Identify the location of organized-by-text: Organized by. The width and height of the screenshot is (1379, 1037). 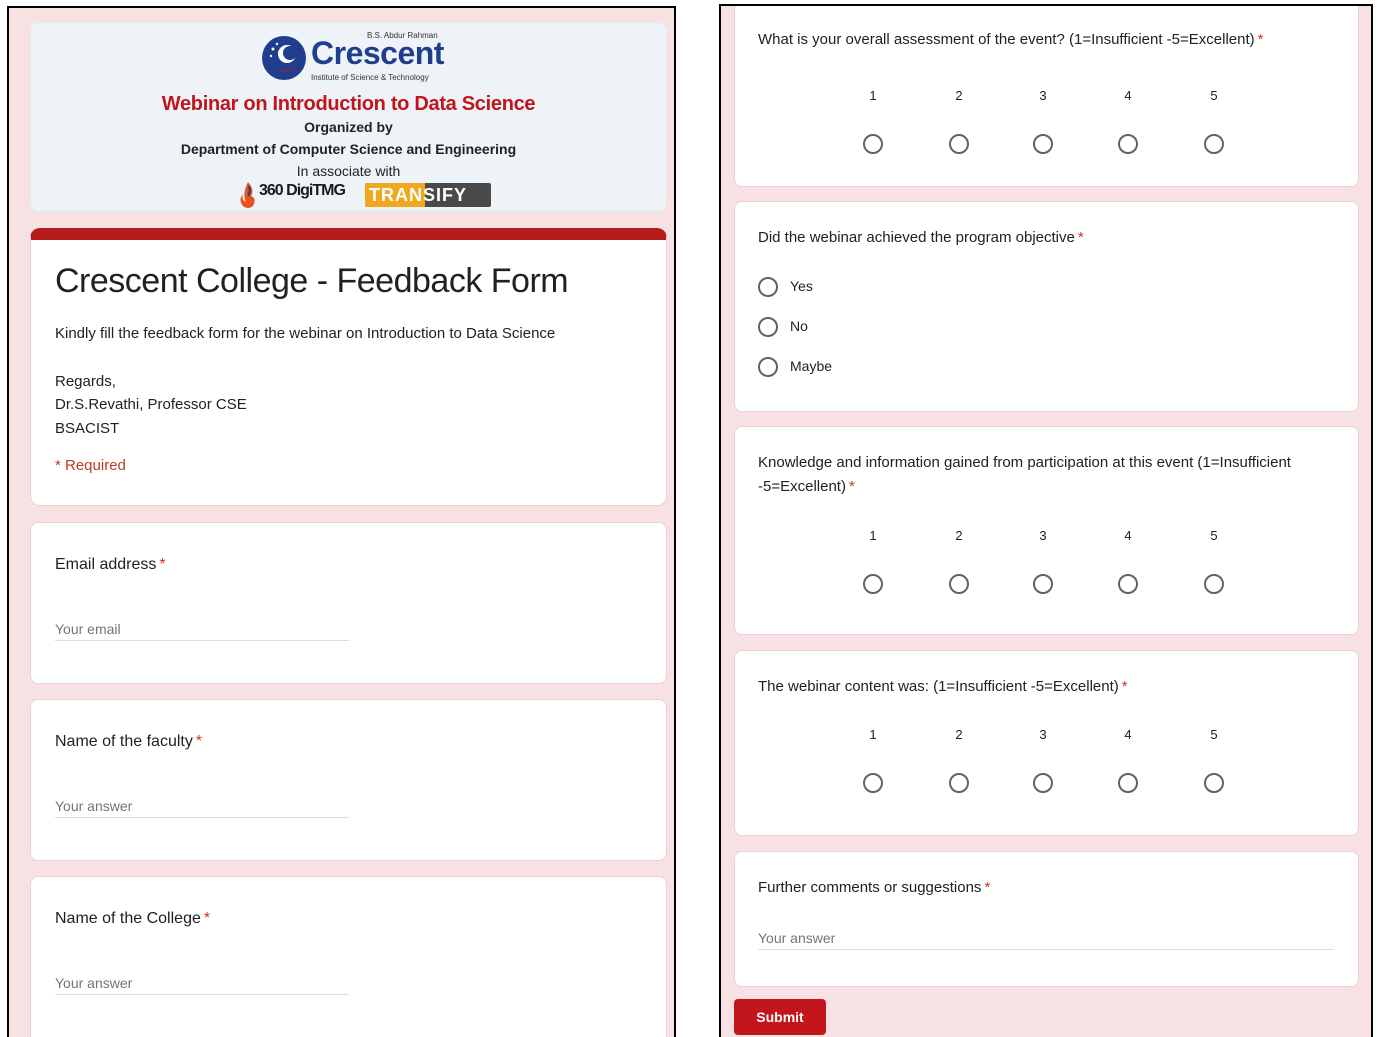
(348, 127).